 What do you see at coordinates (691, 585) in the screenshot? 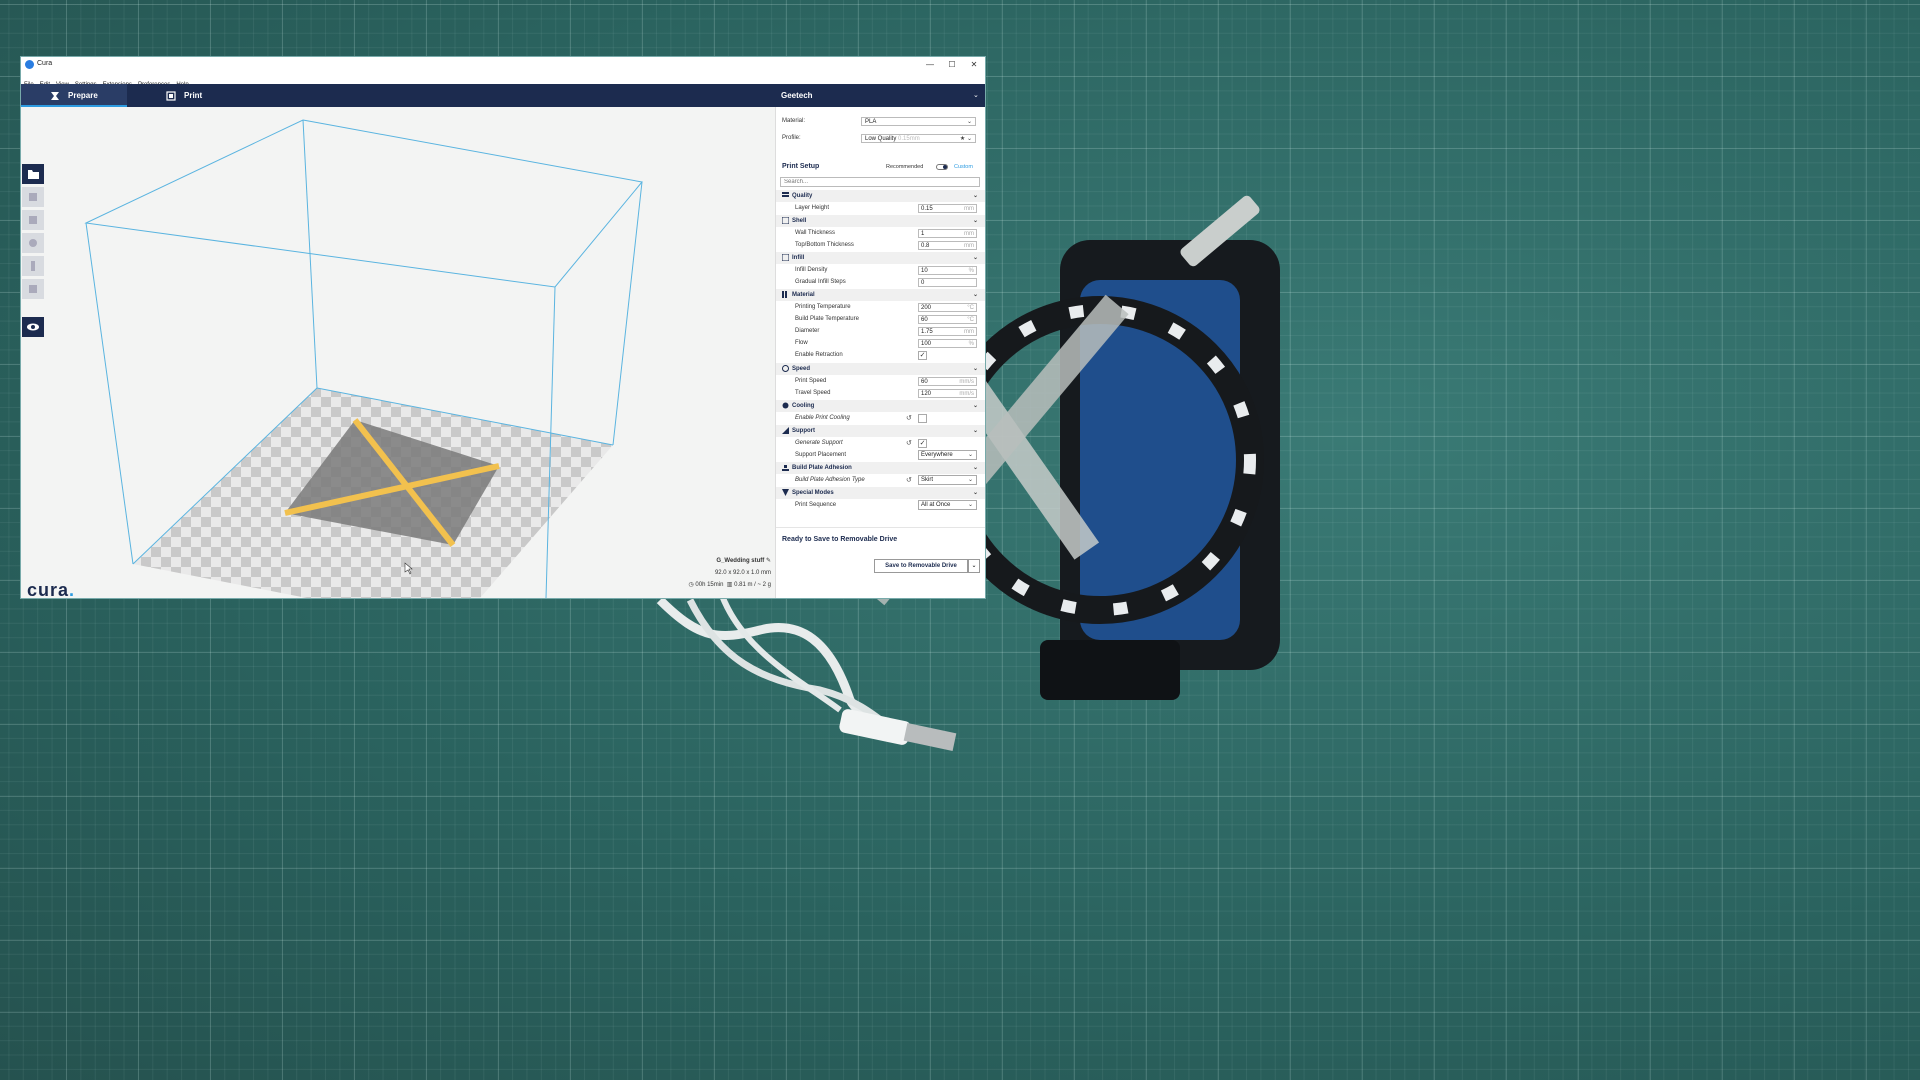
I see `clock-icon: ◷` at bounding box center [691, 585].